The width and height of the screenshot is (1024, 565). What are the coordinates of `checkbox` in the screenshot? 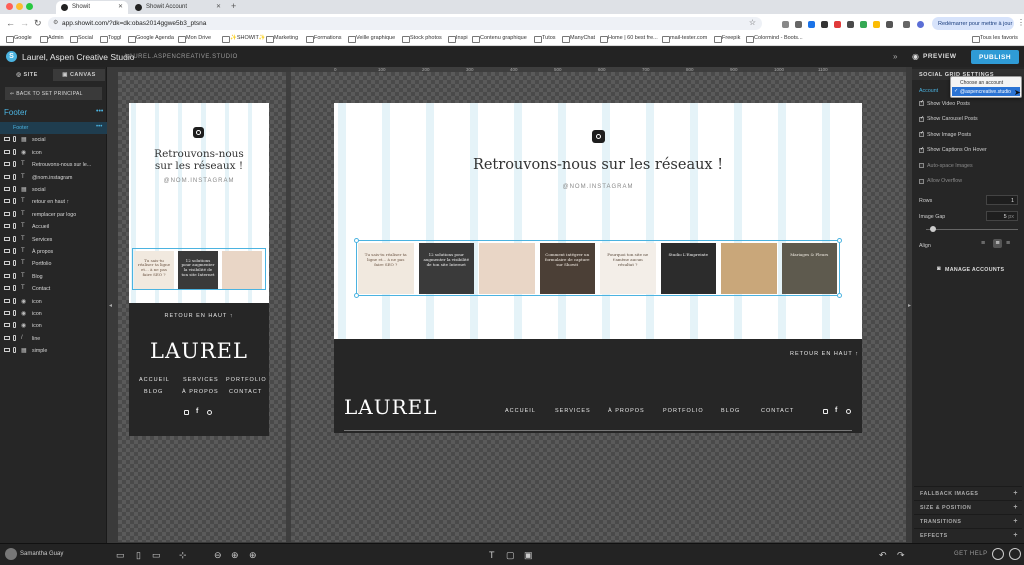 It's located at (921, 181).